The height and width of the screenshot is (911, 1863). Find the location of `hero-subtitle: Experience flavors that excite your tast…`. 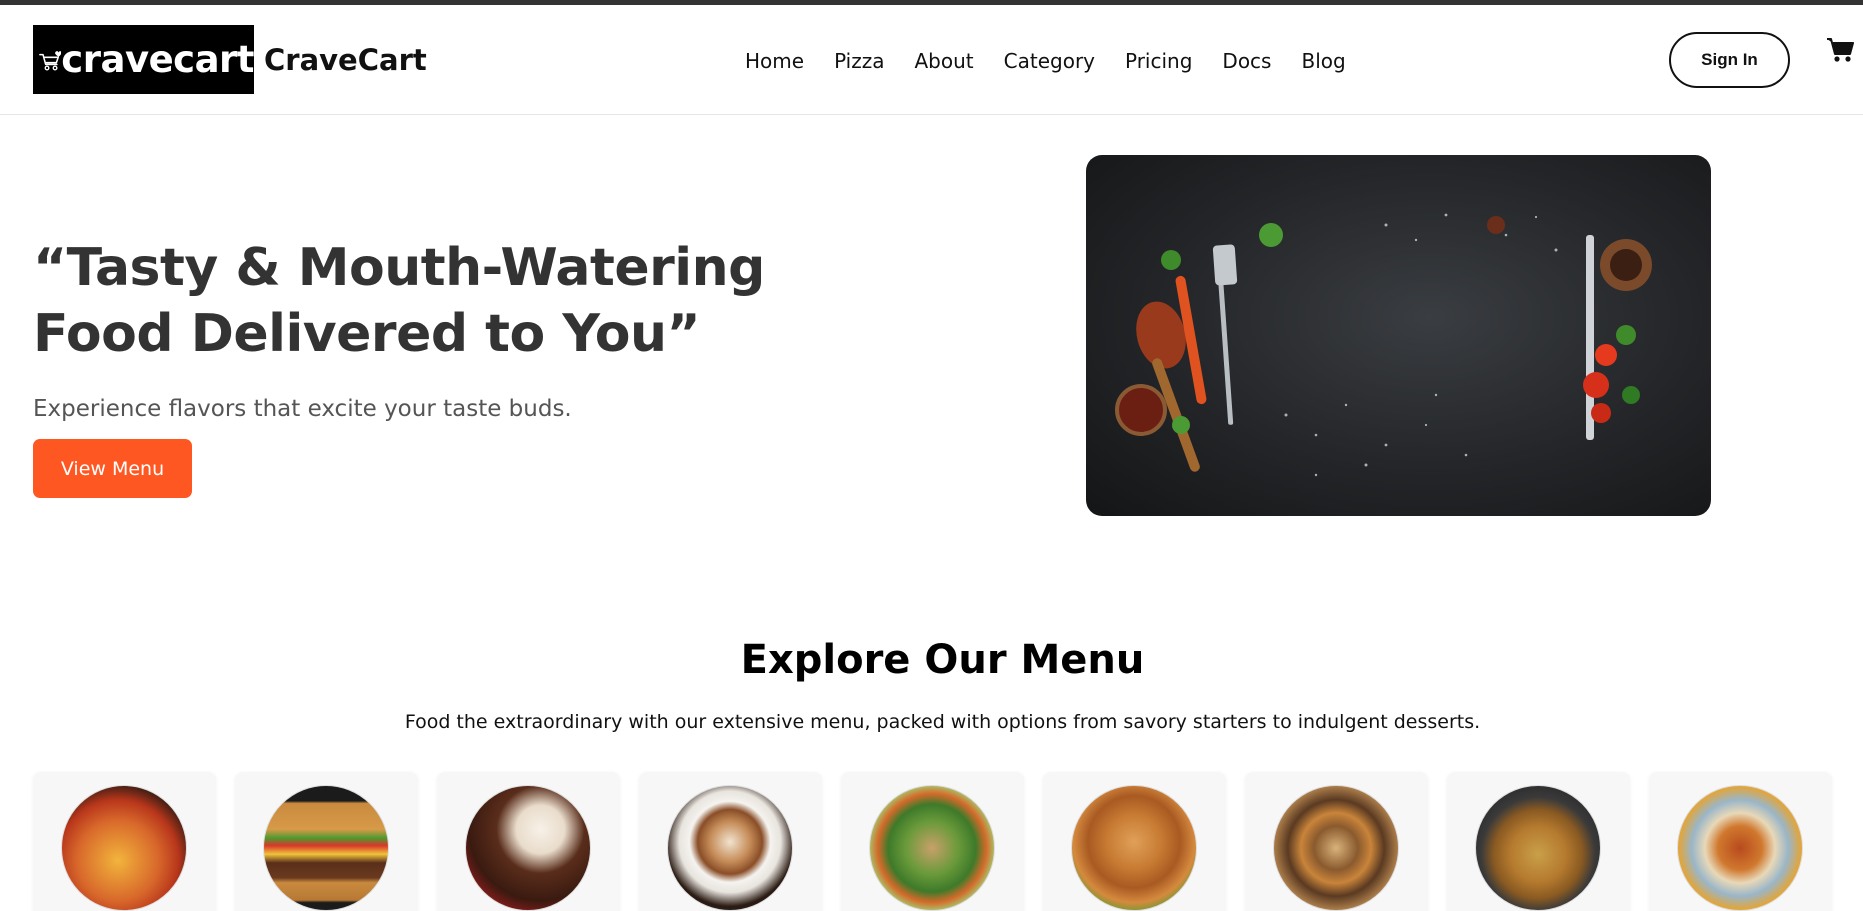

hero-subtitle: Experience flavors that excite your tast… is located at coordinates (302, 409).